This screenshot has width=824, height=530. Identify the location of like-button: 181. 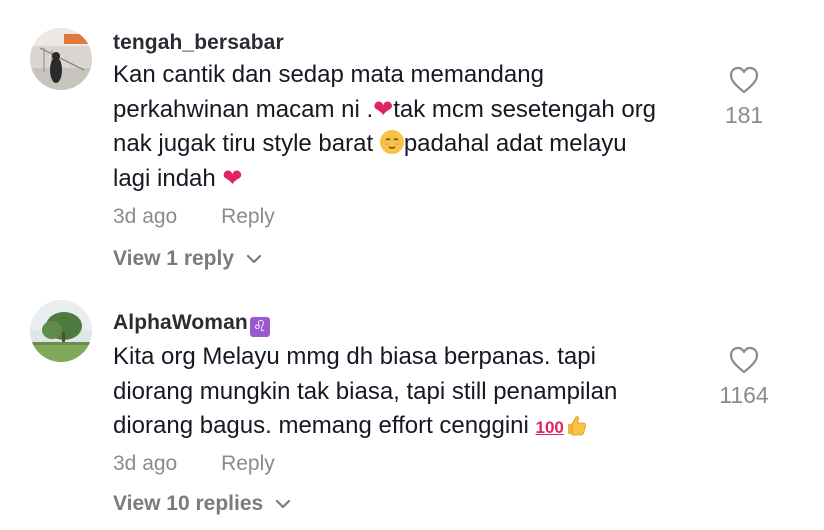
(744, 97).